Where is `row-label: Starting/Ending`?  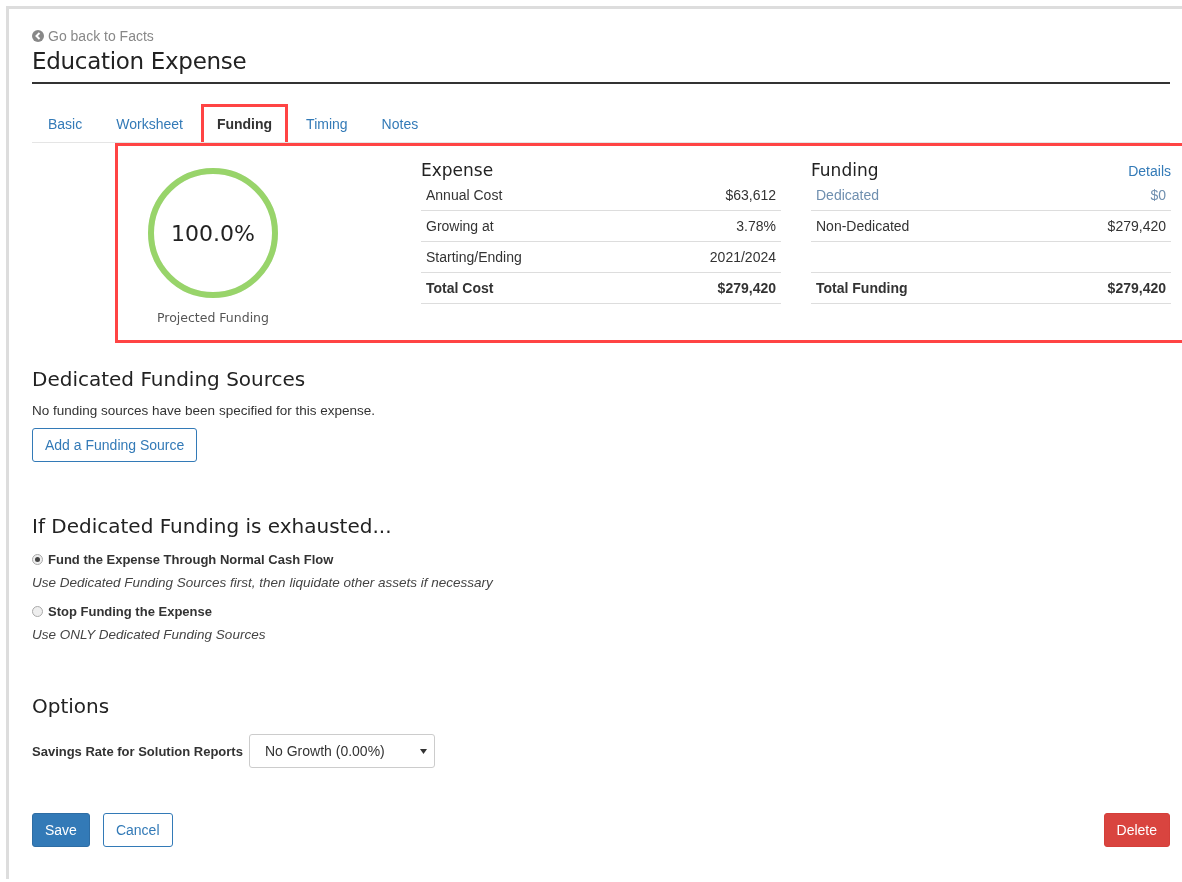 row-label: Starting/Ending is located at coordinates (474, 257).